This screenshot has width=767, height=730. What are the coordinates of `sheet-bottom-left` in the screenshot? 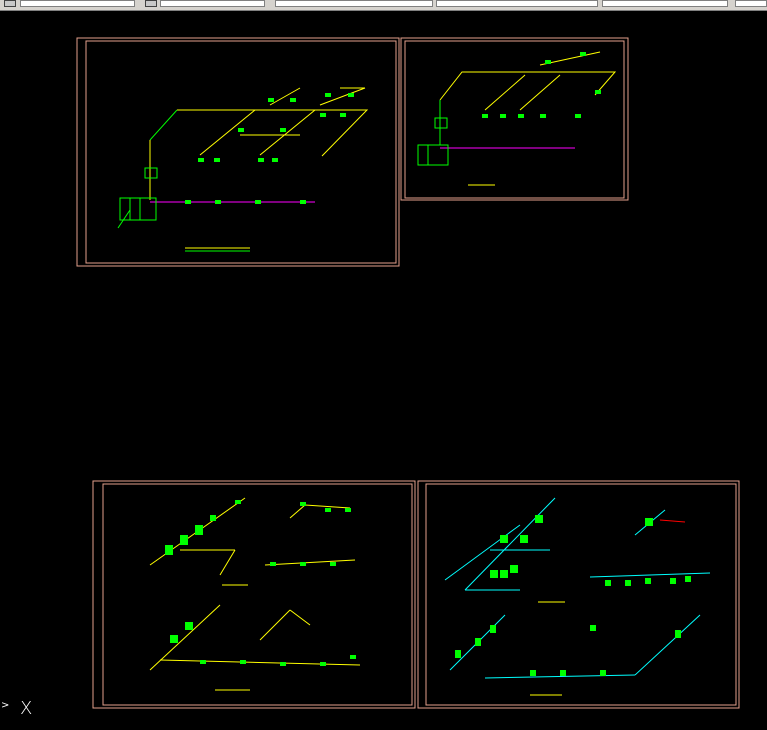 It's located at (254, 594).